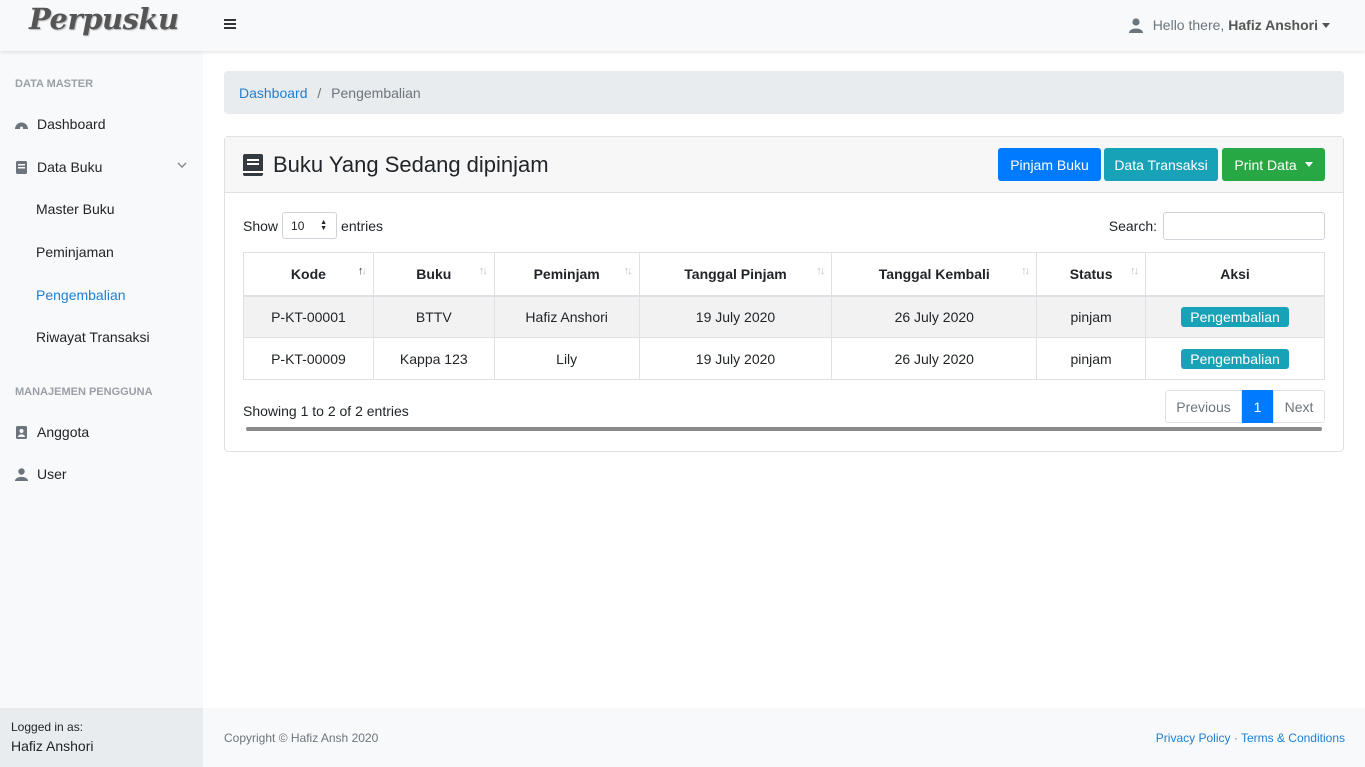 The width and height of the screenshot is (1365, 767). What do you see at coordinates (1265, 164) in the screenshot?
I see `print-data-label: Print Data` at bounding box center [1265, 164].